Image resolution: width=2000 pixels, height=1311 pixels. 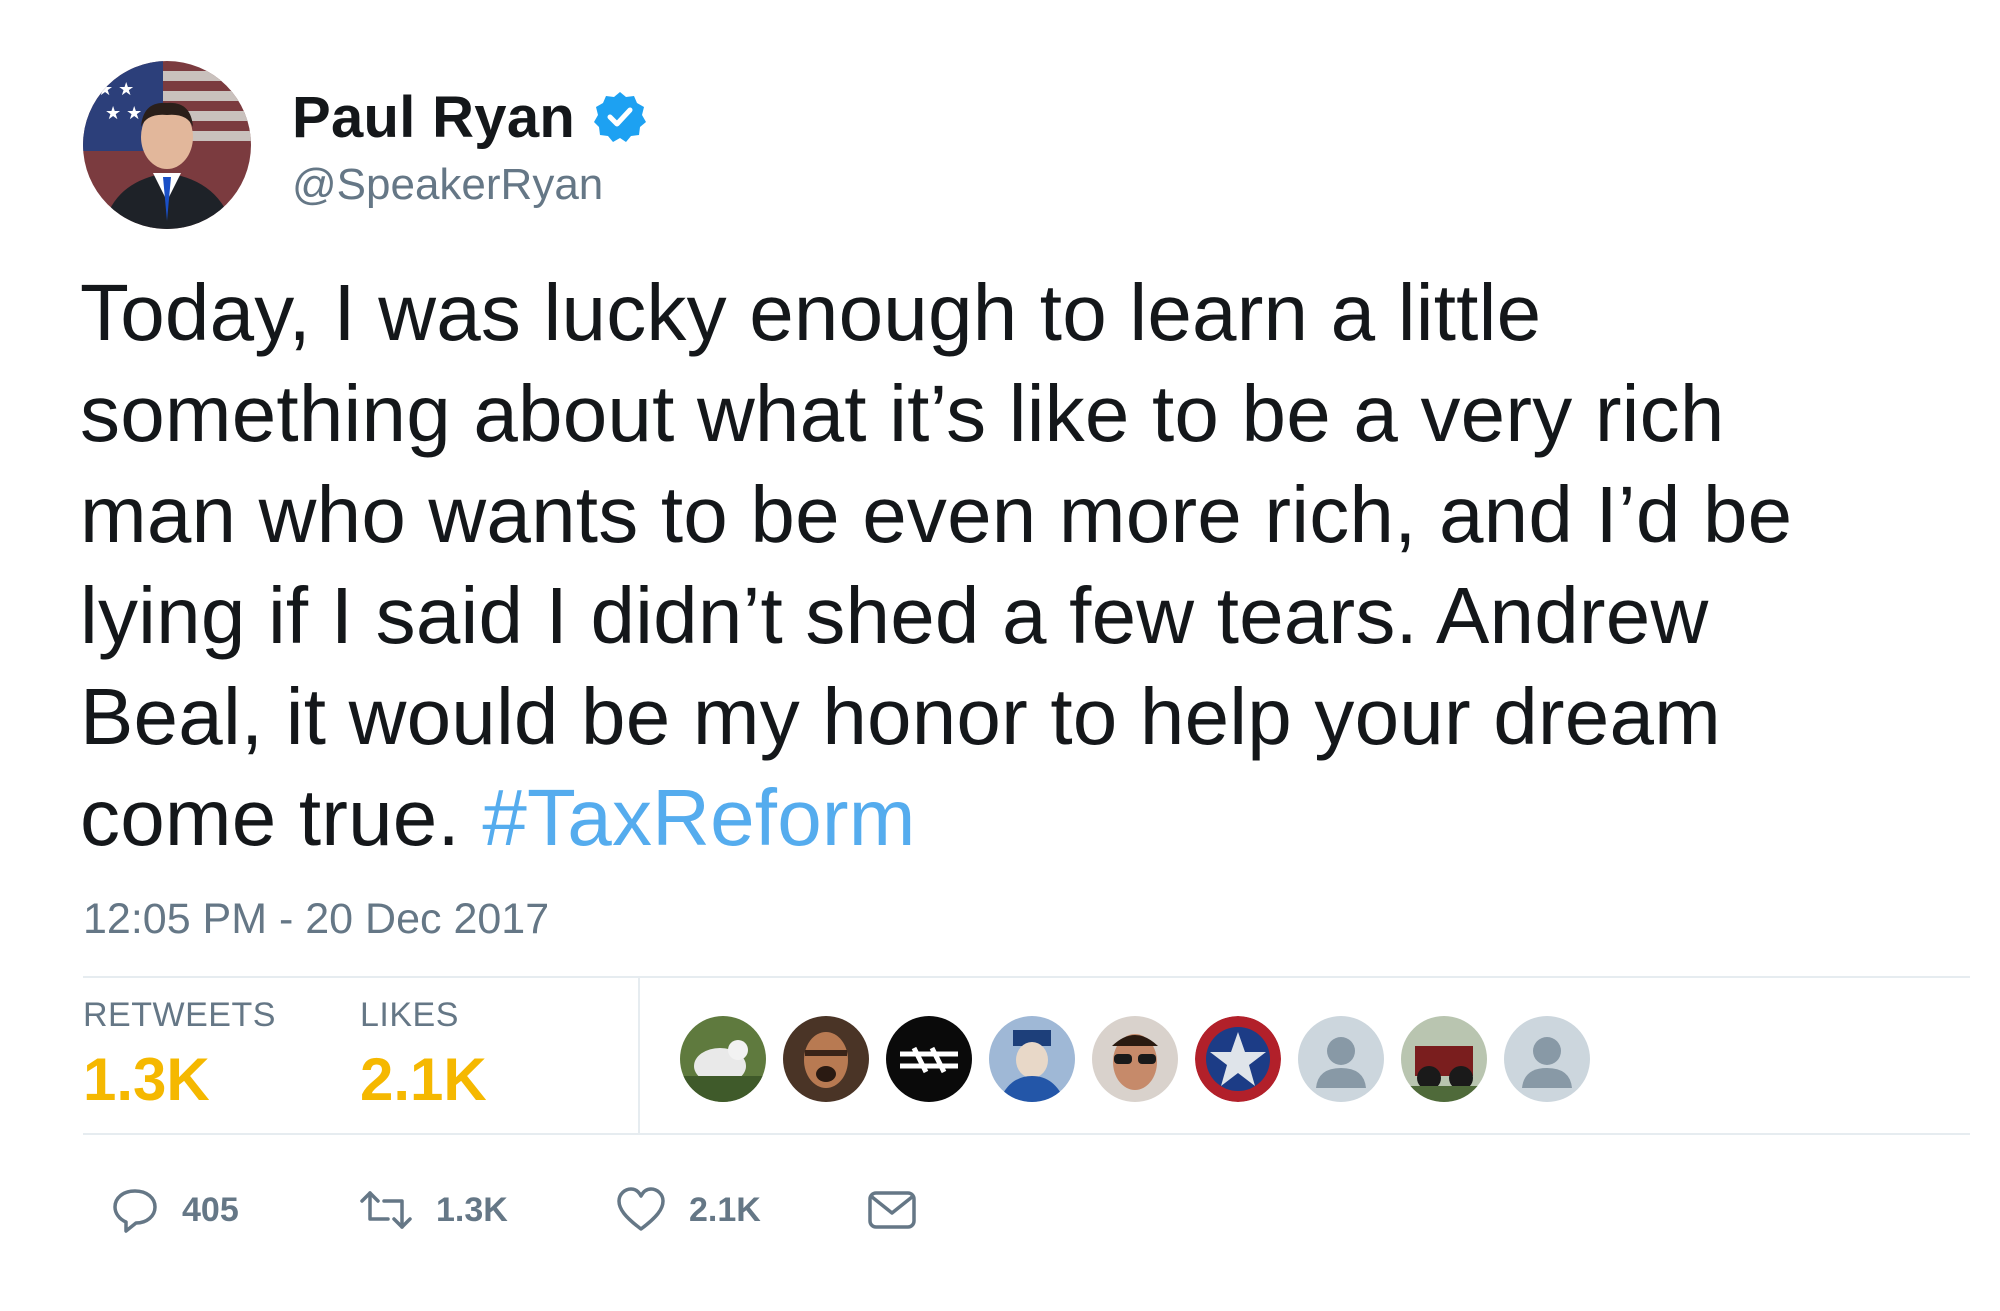 What do you see at coordinates (386, 1210) in the screenshot?
I see `retweet-icon` at bounding box center [386, 1210].